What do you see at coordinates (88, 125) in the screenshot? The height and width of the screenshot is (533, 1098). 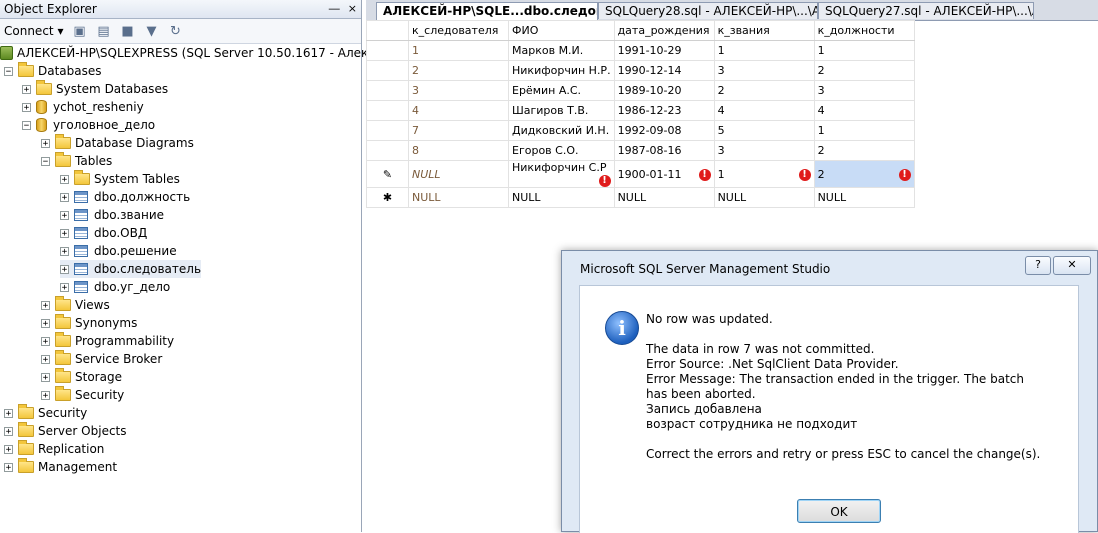 I see `tree-node: − уголовное_дело` at bounding box center [88, 125].